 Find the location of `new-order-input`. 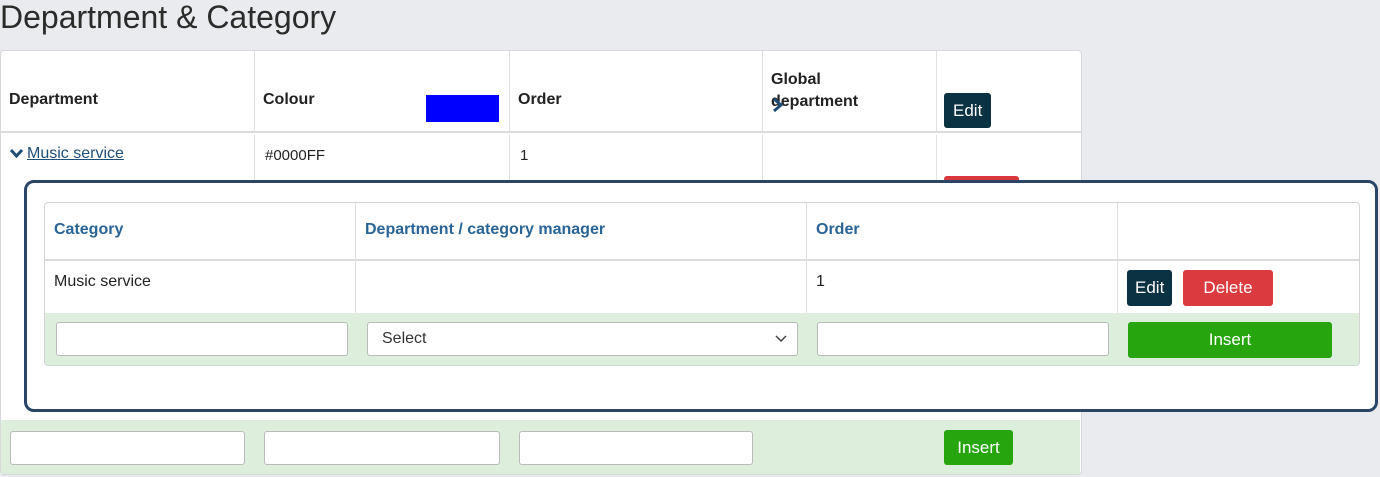

new-order-input is located at coordinates (636, 448).